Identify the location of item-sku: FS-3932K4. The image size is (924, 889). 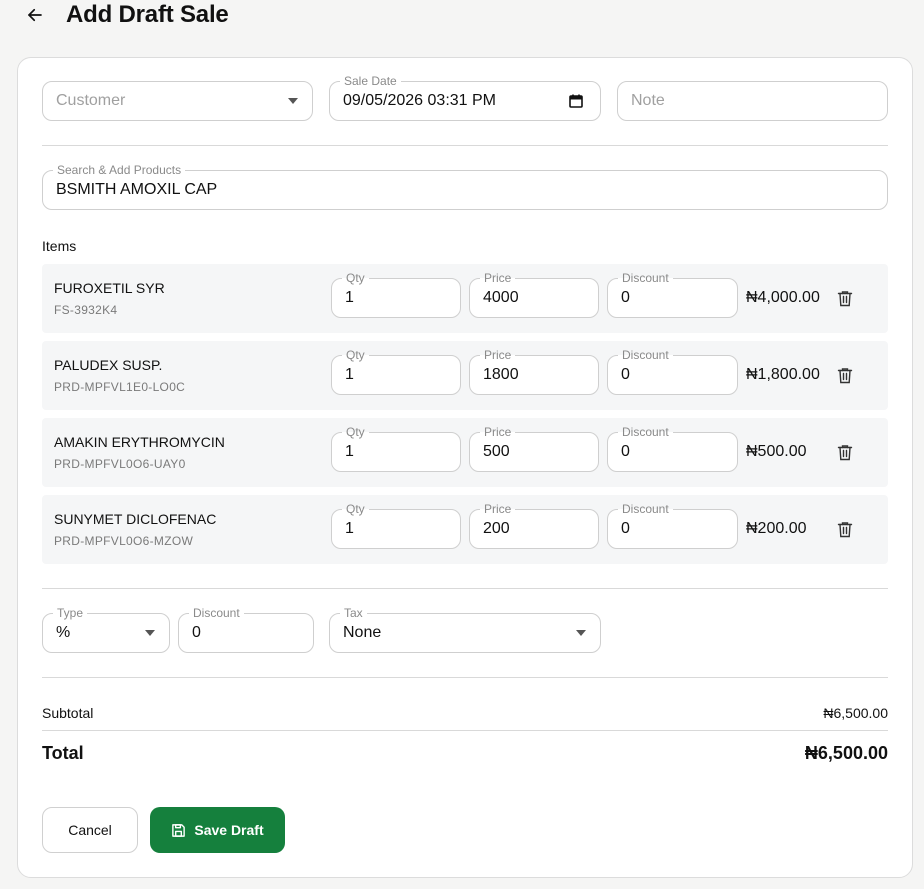
(86, 310).